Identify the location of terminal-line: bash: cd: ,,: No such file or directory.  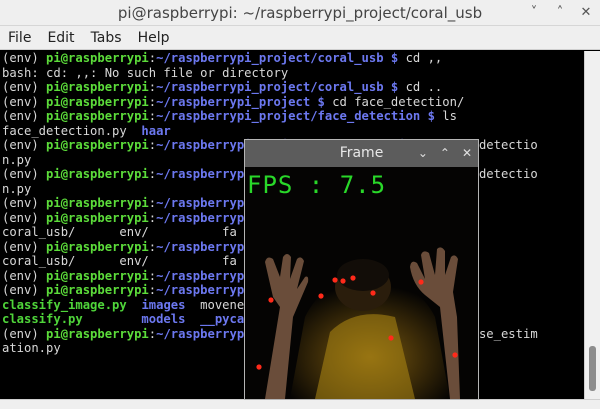
(293, 73).